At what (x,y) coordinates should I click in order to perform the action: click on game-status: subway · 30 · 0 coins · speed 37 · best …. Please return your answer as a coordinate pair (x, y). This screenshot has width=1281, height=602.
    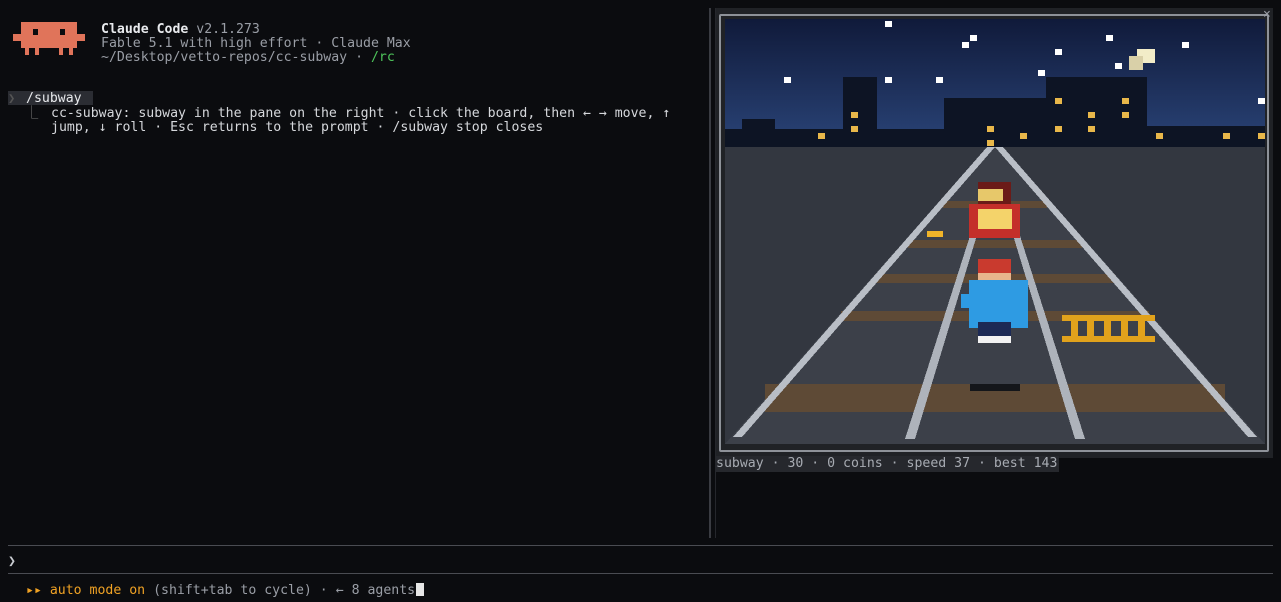
    Looking at the image, I should click on (888, 464).